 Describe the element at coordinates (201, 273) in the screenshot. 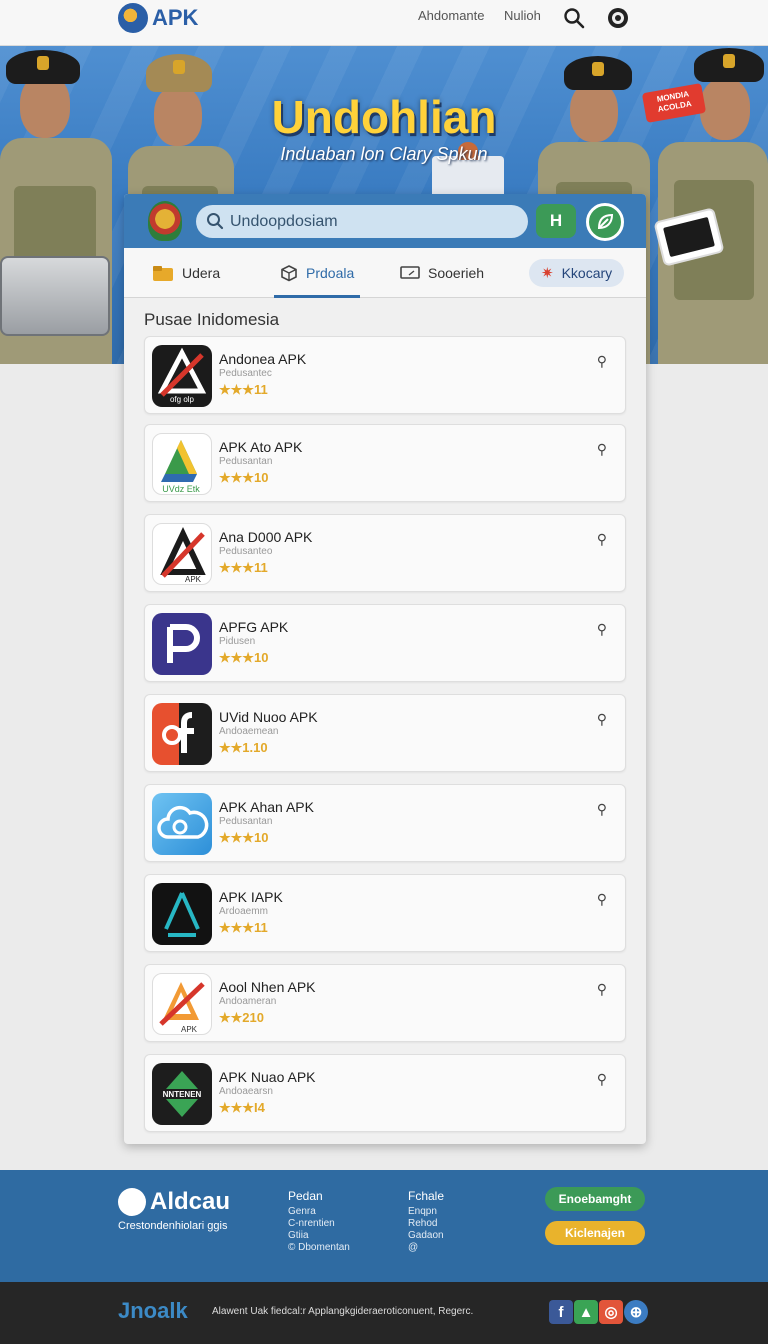

I see `tab-label: Udera` at that location.